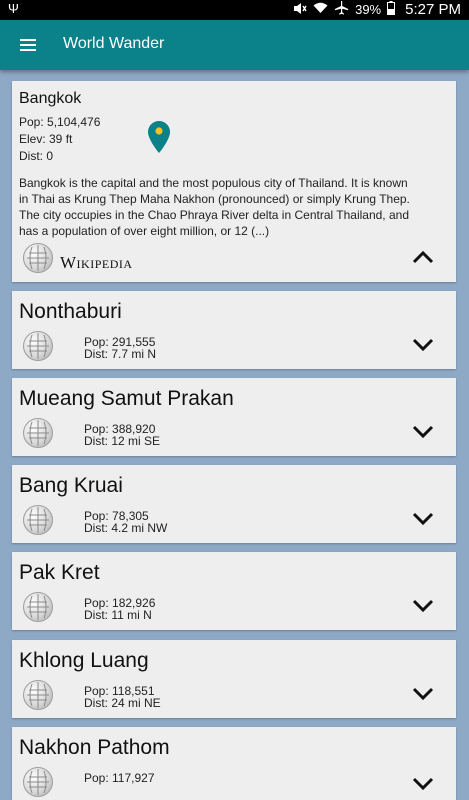 This screenshot has height=800, width=469. What do you see at coordinates (234, 763) in the screenshot?
I see `city-card: Nakhon Pathom Pop: 117,927` at bounding box center [234, 763].